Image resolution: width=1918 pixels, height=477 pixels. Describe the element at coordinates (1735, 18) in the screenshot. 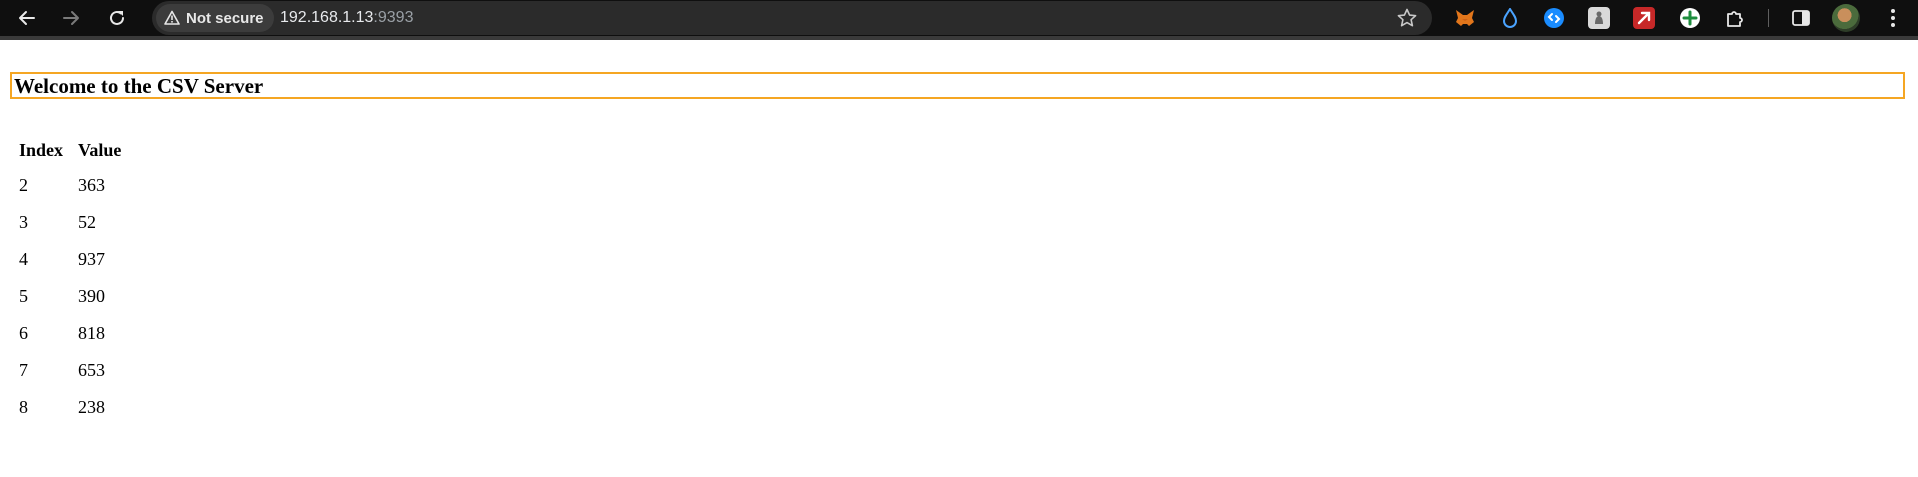

I see `puzzle-icon` at that location.